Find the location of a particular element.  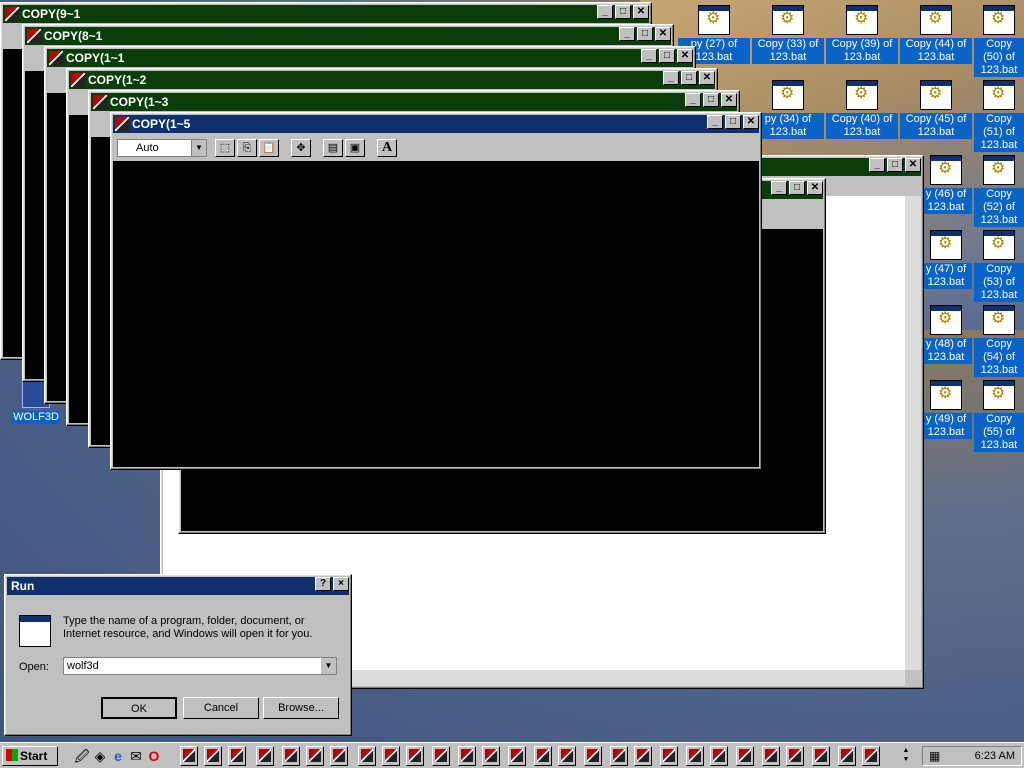

window-titlebar: COPY(1~1 is located at coordinates (370, 58).